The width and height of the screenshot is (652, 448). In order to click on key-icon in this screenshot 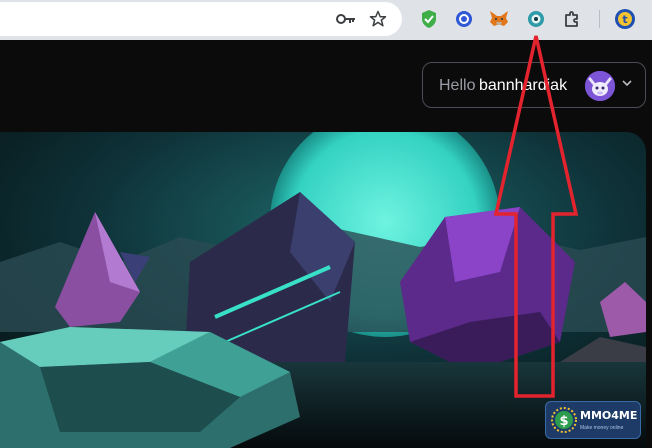, I will do `click(346, 19)`.